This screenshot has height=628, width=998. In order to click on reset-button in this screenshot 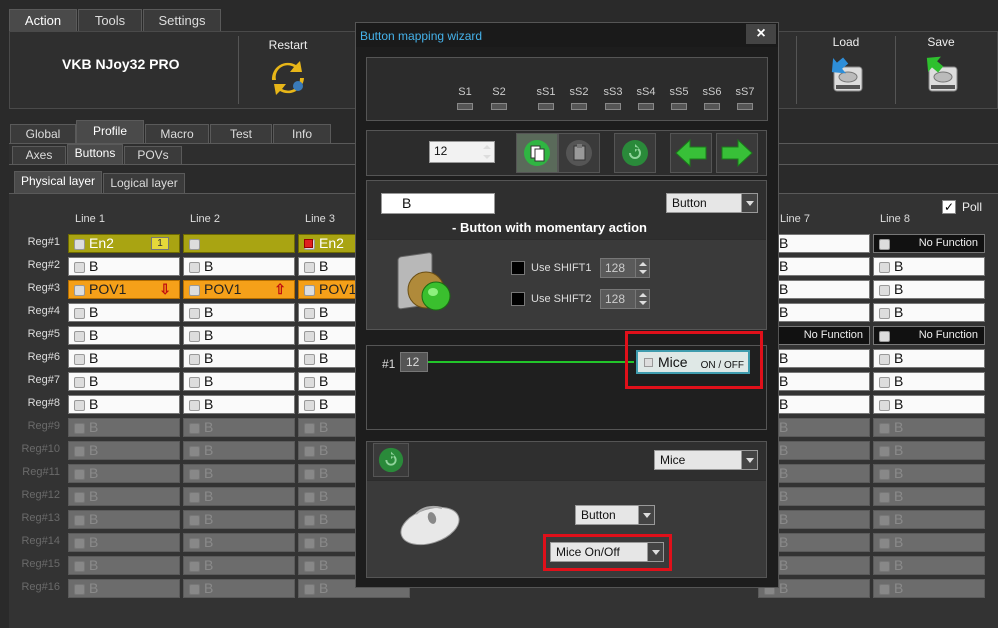, I will do `click(635, 153)`.